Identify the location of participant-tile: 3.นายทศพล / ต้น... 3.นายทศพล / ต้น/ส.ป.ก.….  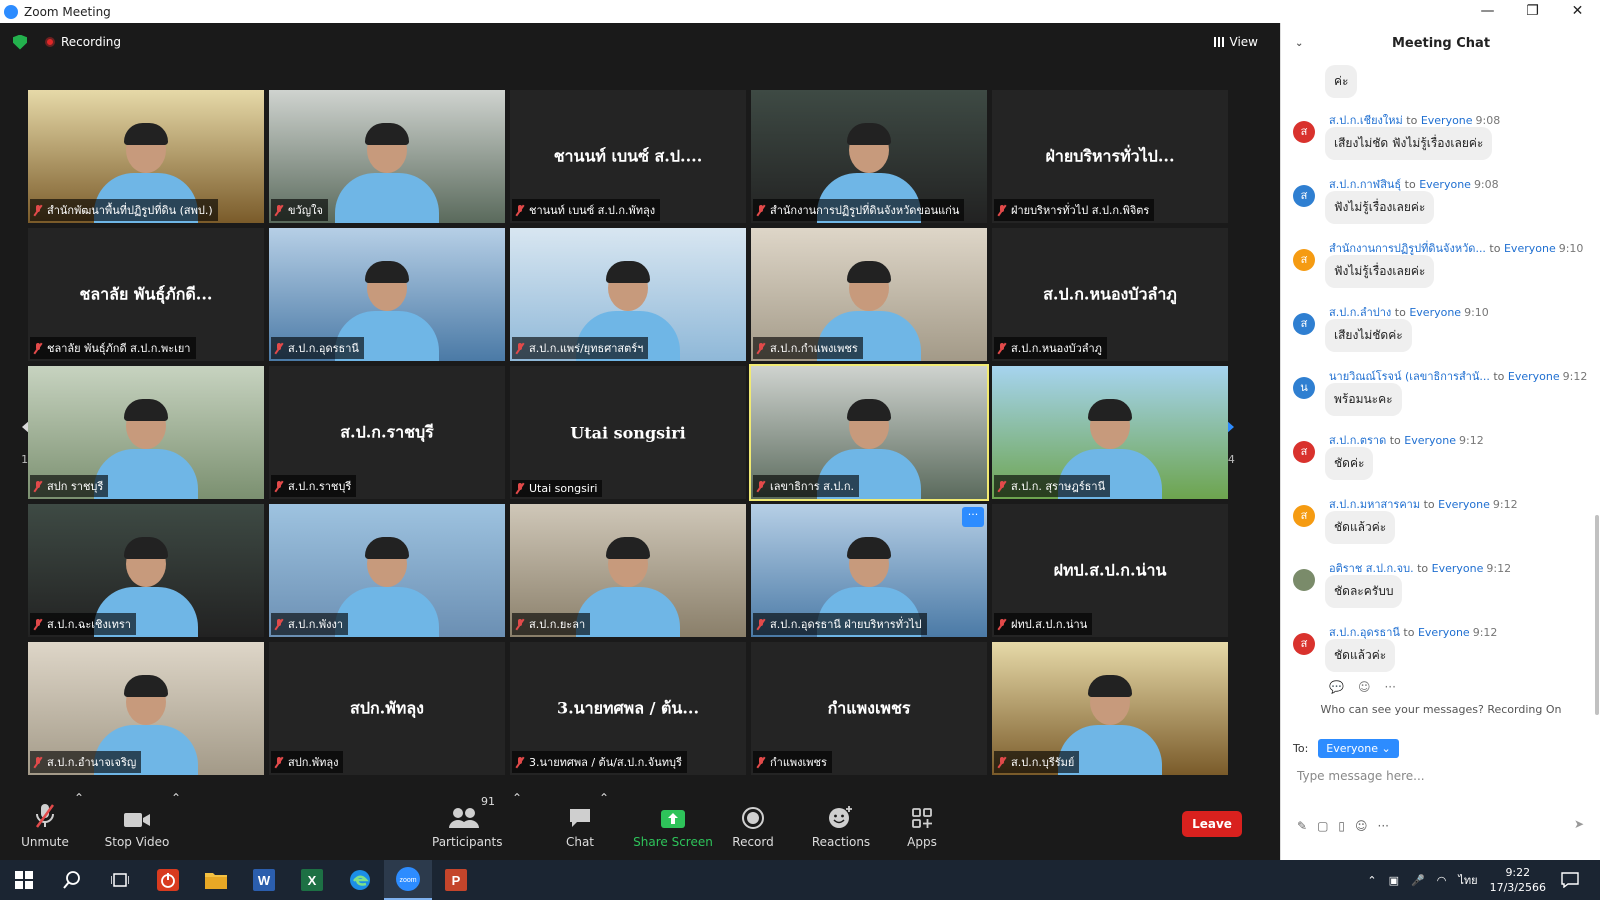
(628, 708).